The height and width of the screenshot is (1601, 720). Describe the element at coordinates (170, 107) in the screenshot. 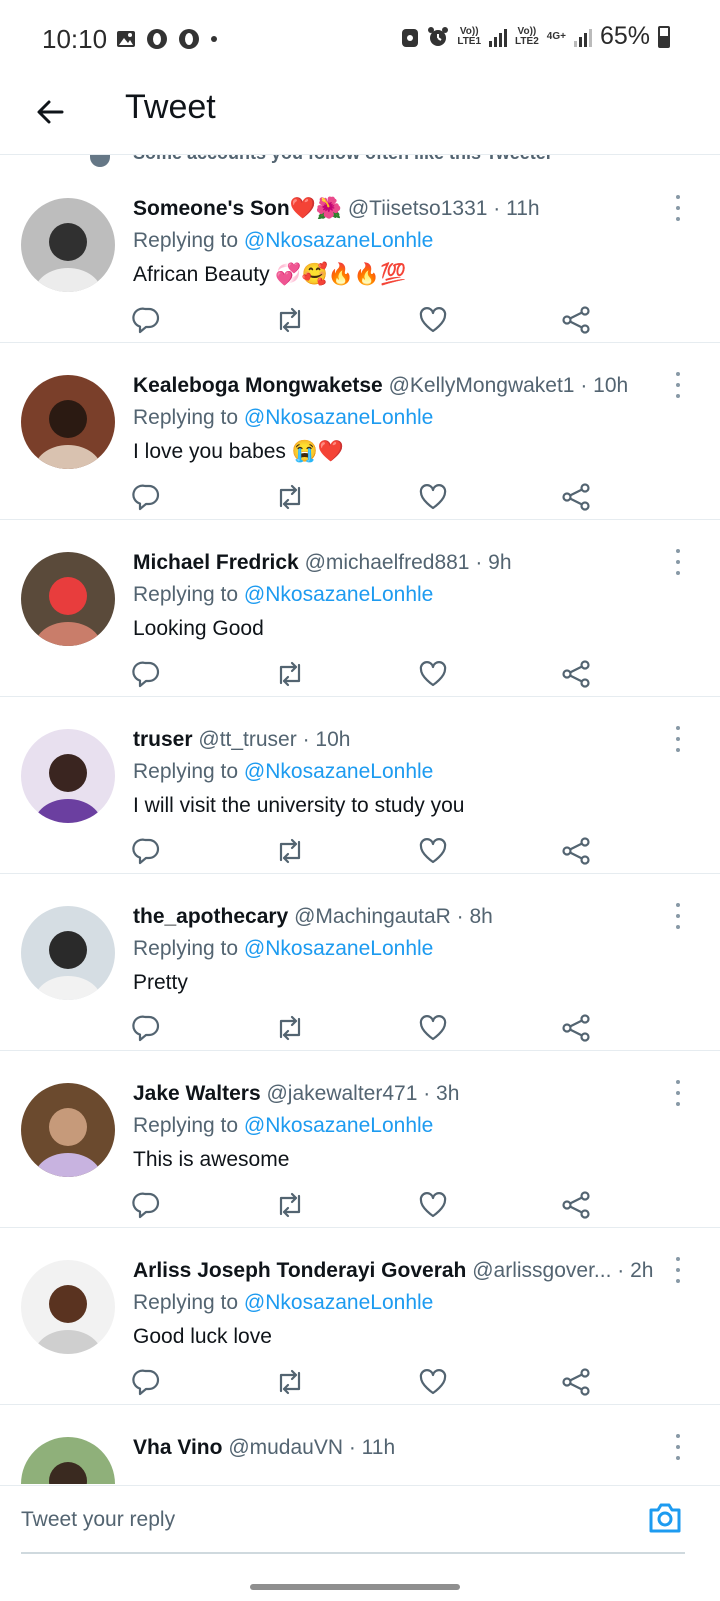

I see `page-title: Tweet` at that location.